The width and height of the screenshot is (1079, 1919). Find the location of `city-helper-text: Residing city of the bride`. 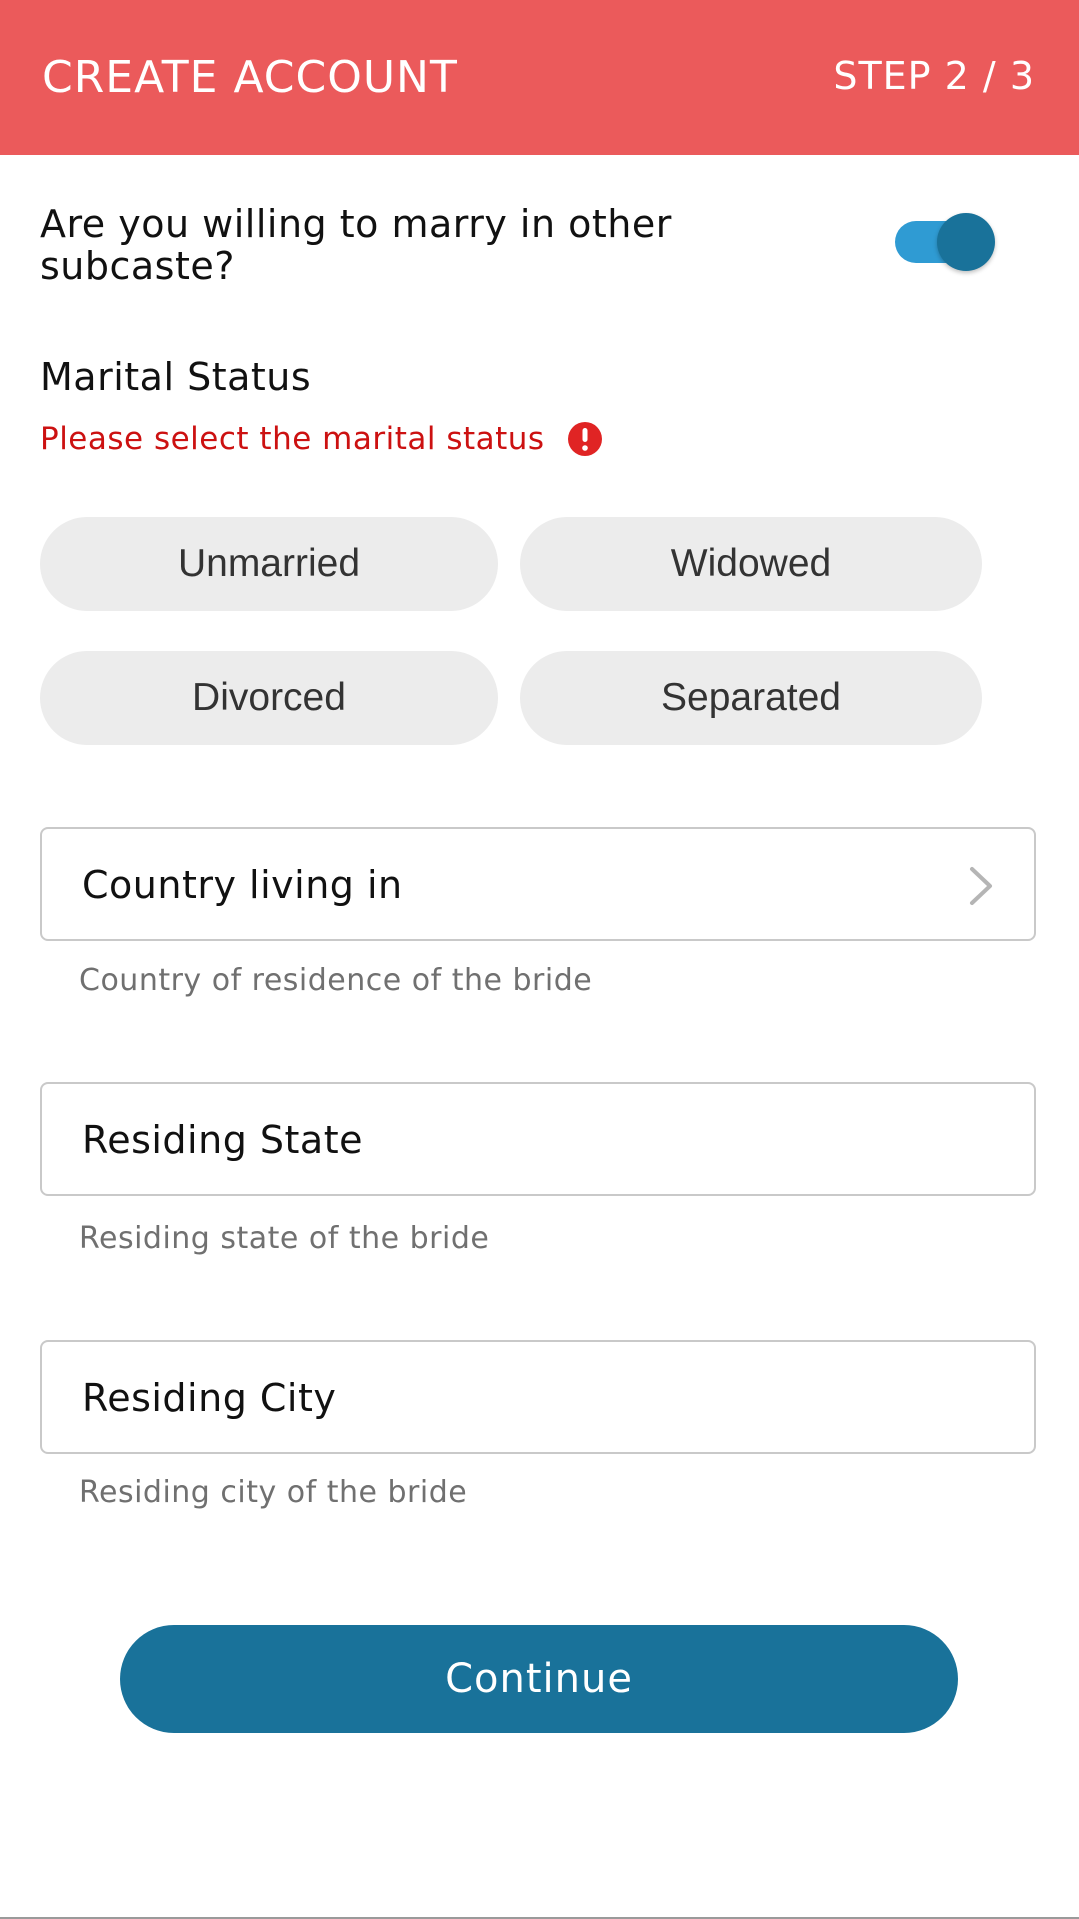

city-helper-text: Residing city of the bride is located at coordinates (273, 1492).